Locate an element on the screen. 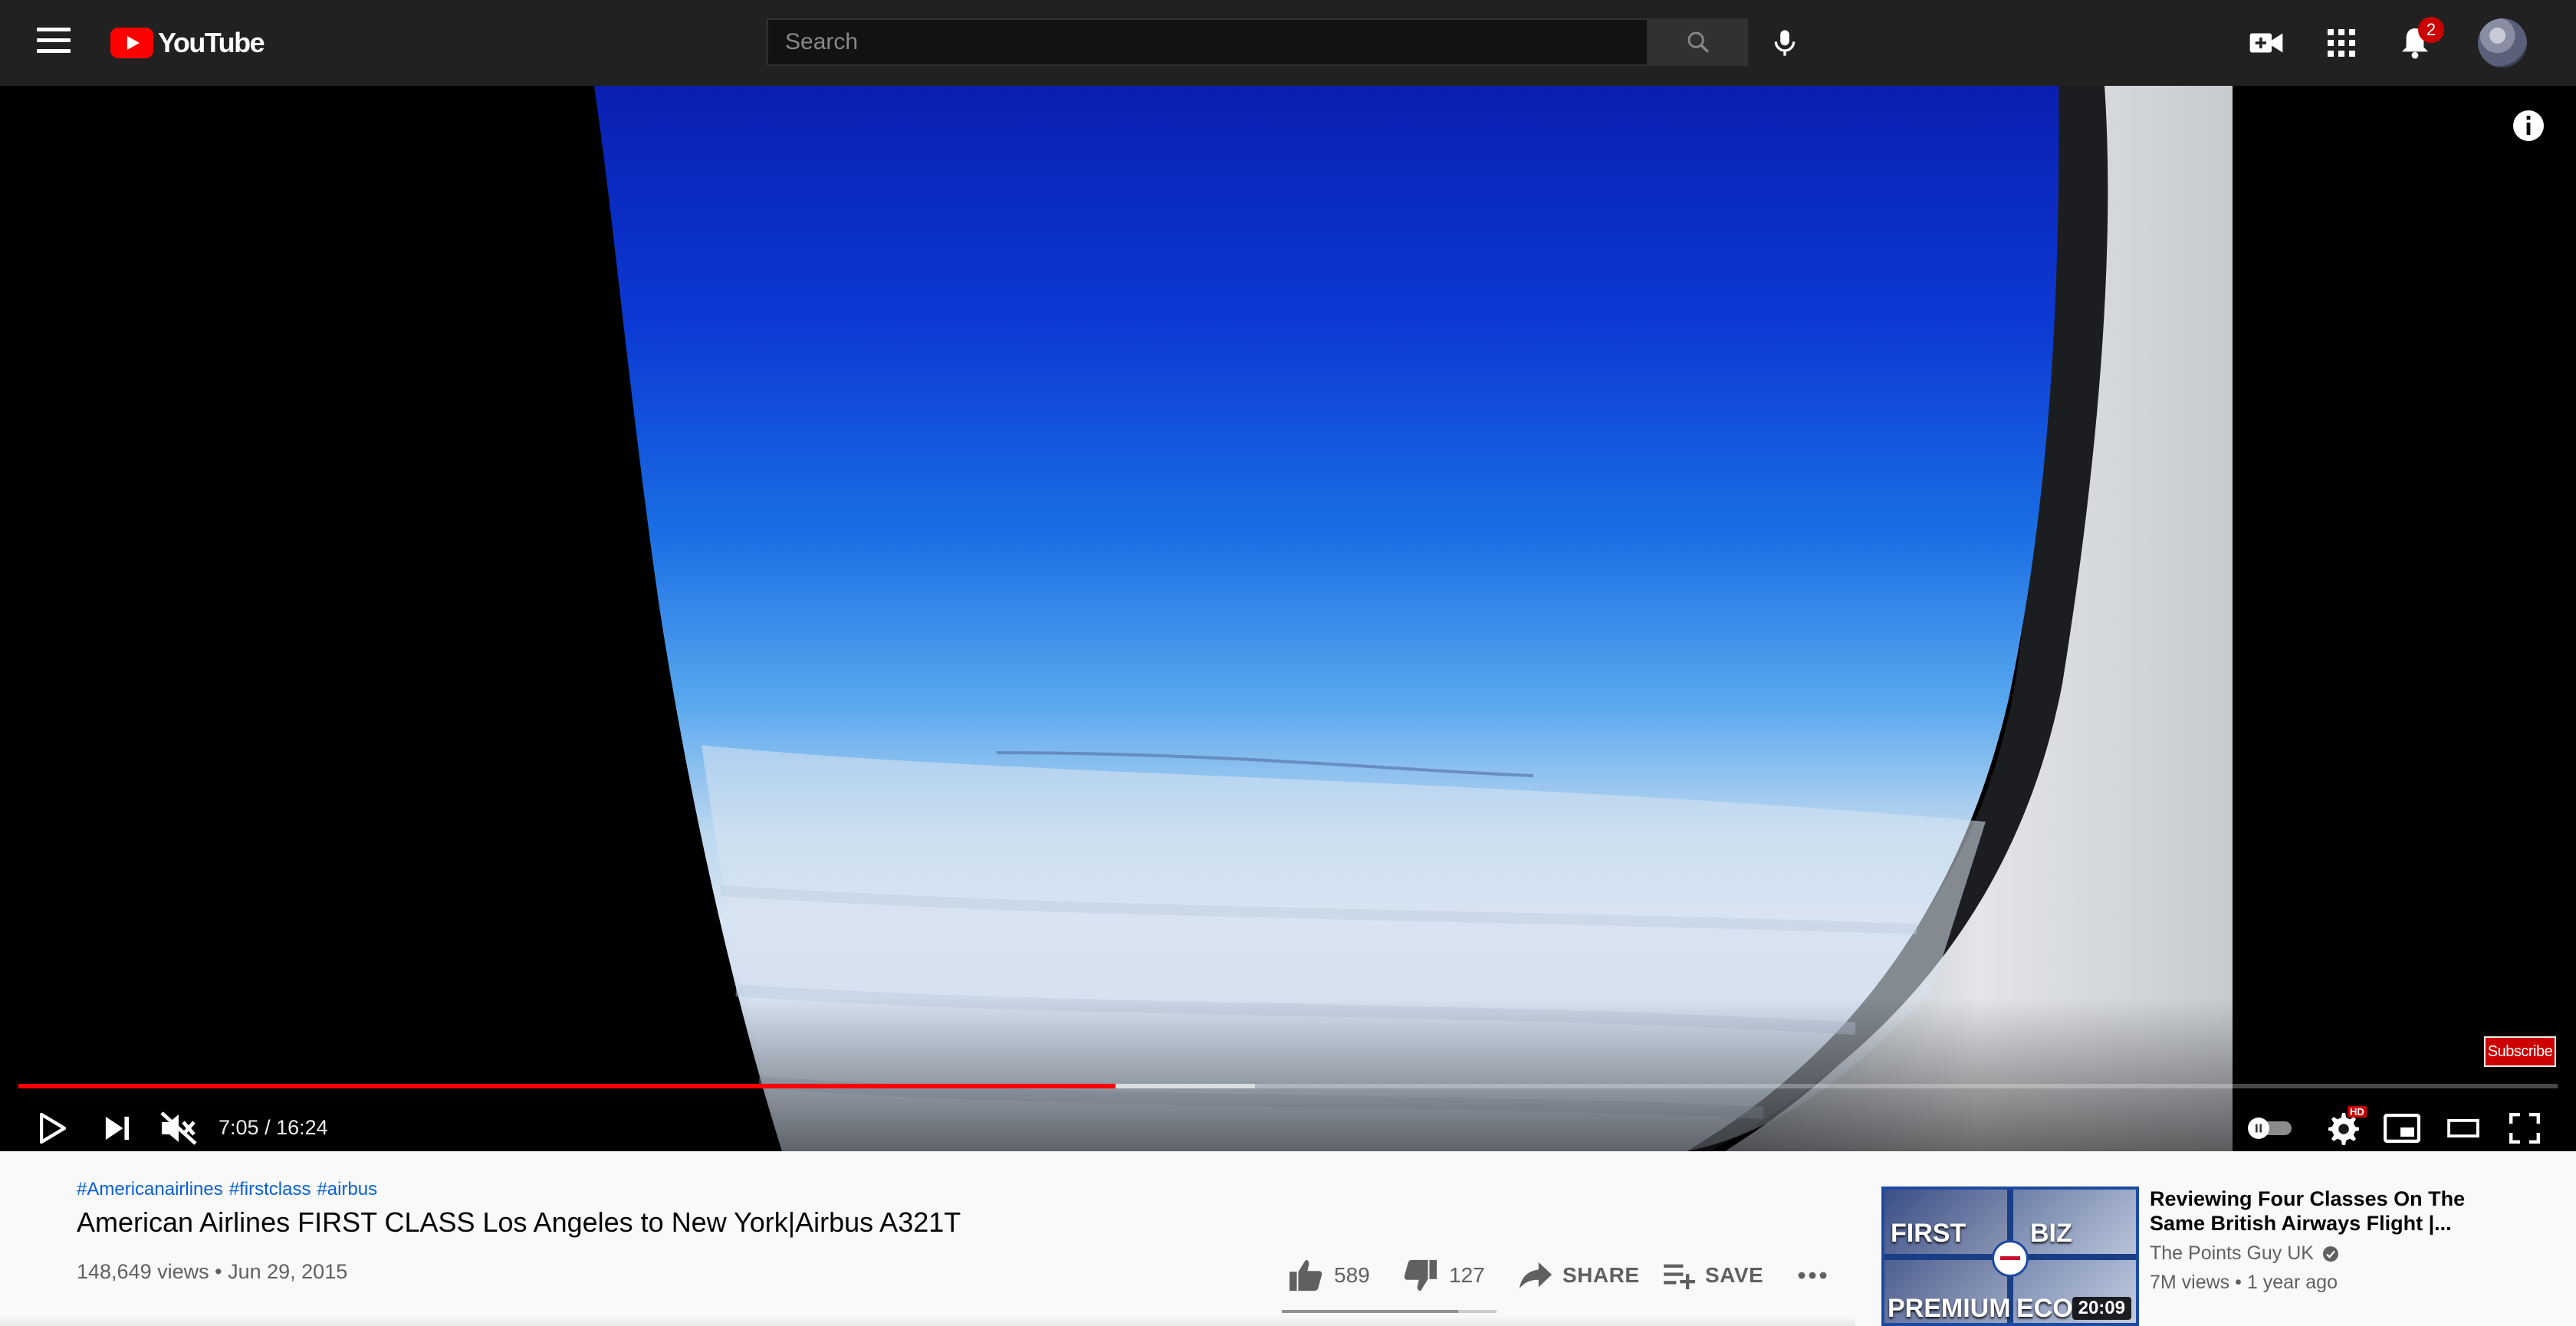  recommended-channel: The Points Guy UK is located at coordinates (2245, 1253).